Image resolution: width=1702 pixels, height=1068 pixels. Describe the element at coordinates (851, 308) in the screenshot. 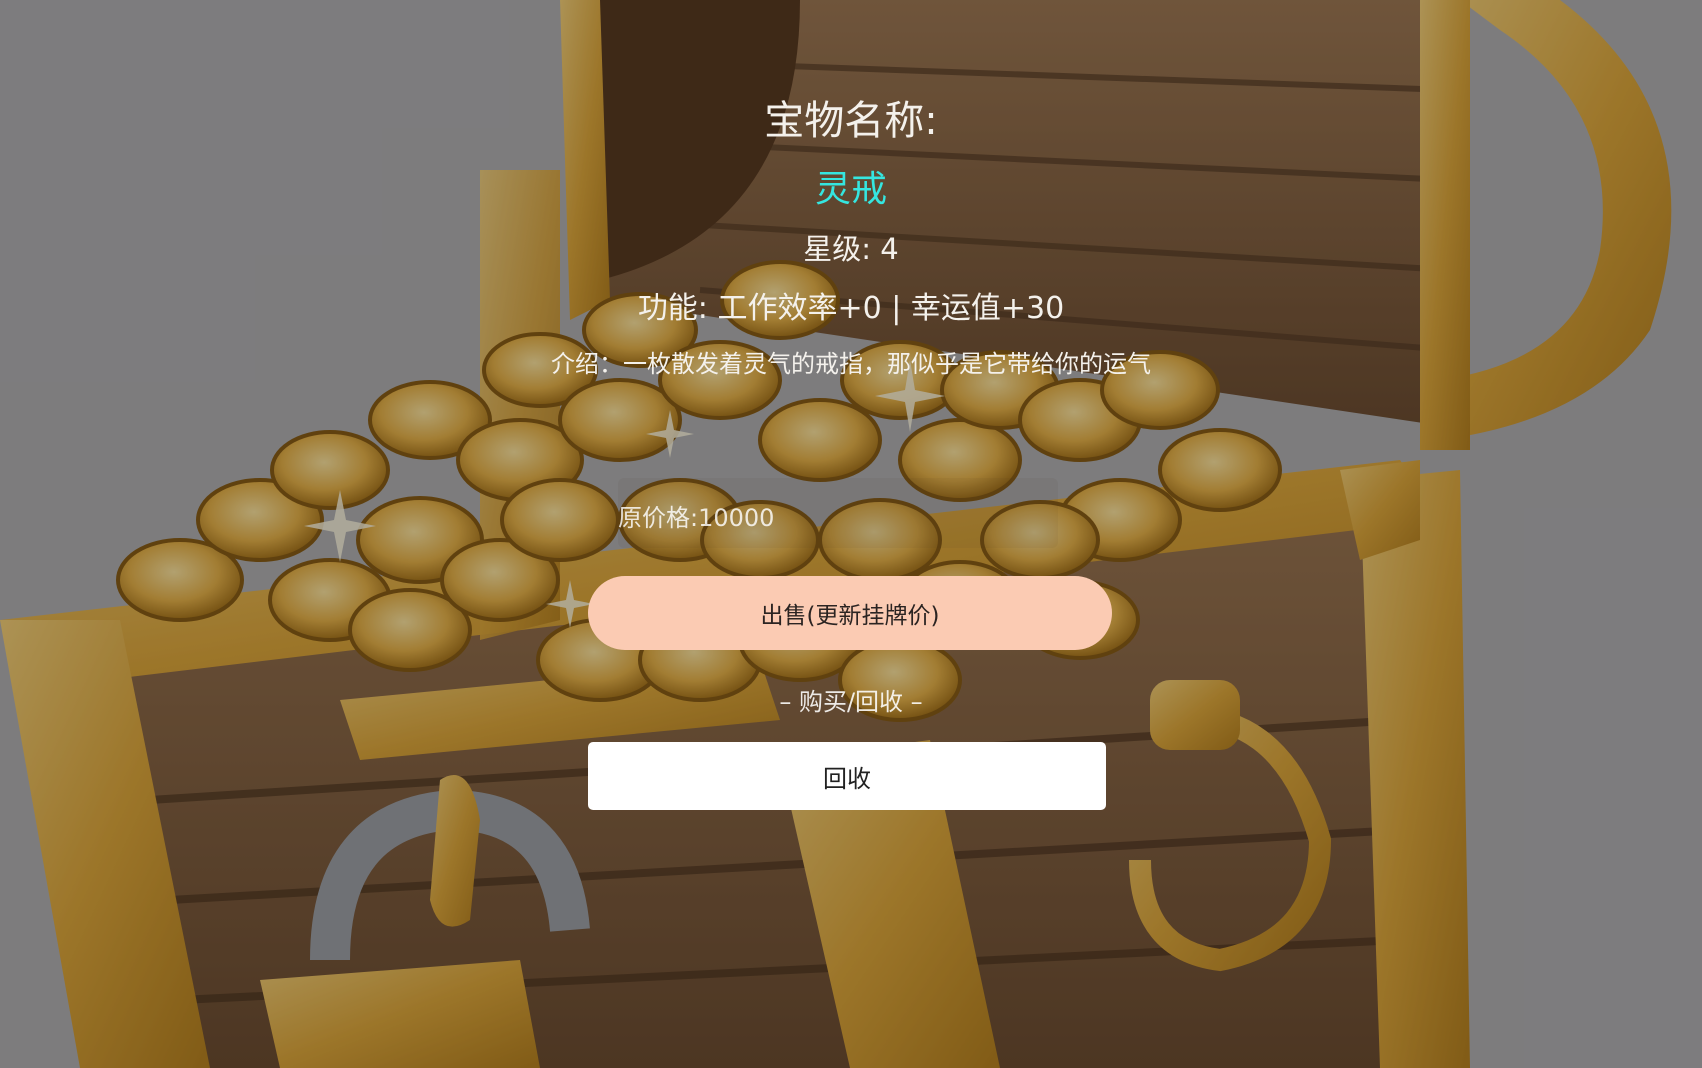

I see `treasure-functions: 功能: 工作效率+0 | 幸运值+30` at that location.